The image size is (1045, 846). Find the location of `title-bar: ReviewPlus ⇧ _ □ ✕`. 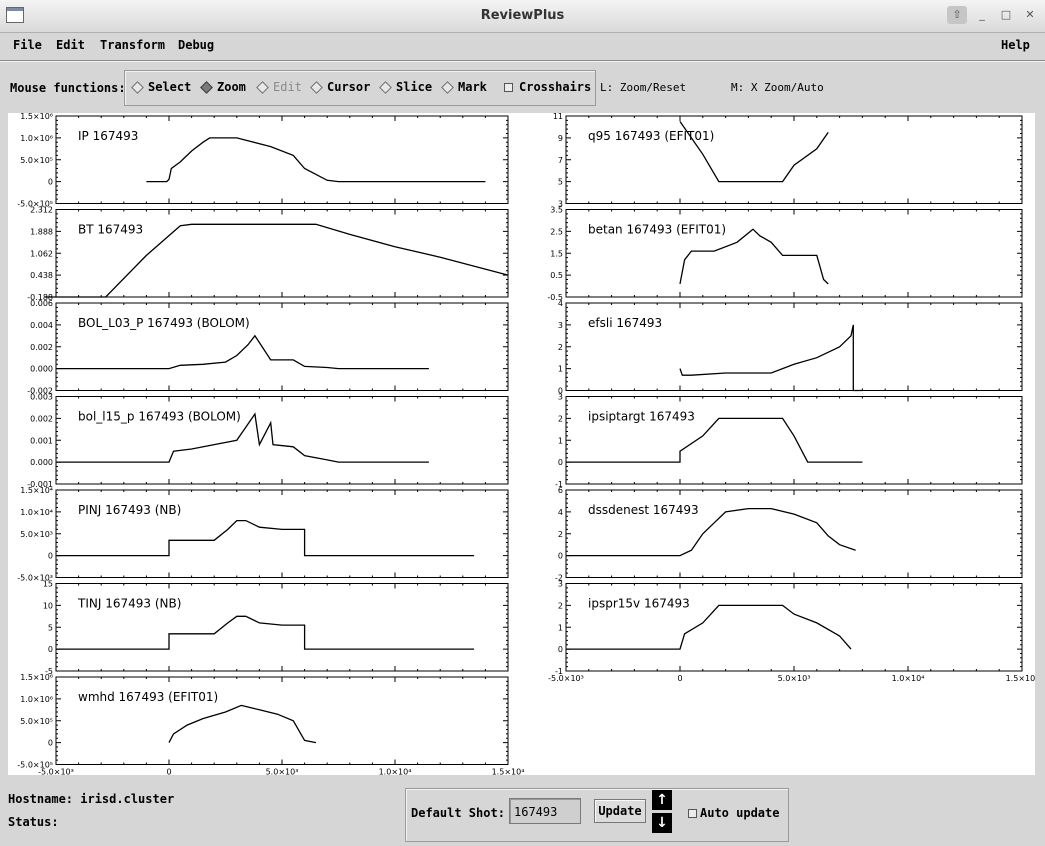

title-bar: ReviewPlus ⇧ _ □ ✕ is located at coordinates (522, 16).